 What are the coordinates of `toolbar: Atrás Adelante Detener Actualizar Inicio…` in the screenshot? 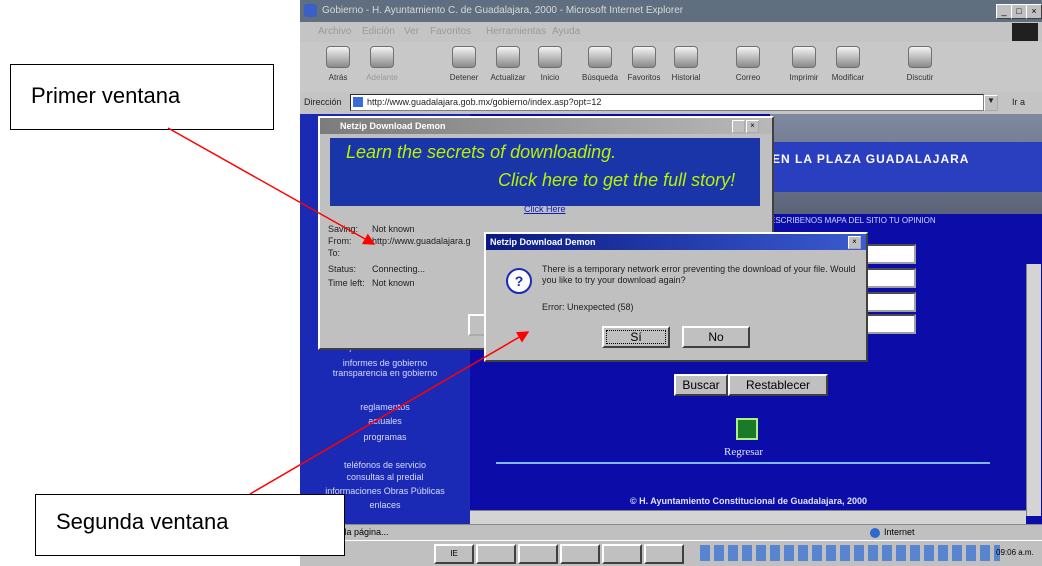 It's located at (671, 67).